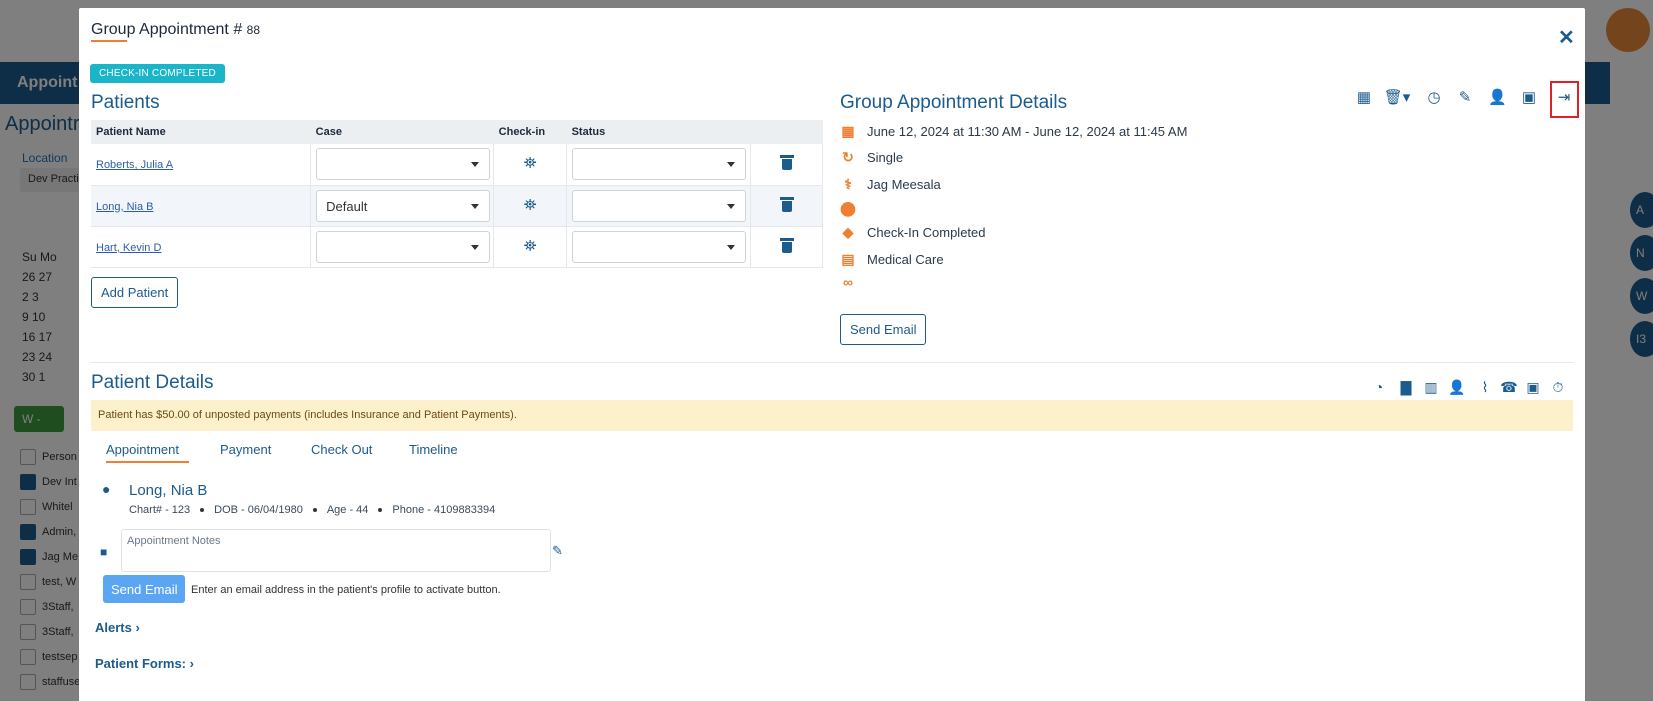 The width and height of the screenshot is (1653, 701). What do you see at coordinates (658, 132) in the screenshot?
I see `column-header: Status` at bounding box center [658, 132].